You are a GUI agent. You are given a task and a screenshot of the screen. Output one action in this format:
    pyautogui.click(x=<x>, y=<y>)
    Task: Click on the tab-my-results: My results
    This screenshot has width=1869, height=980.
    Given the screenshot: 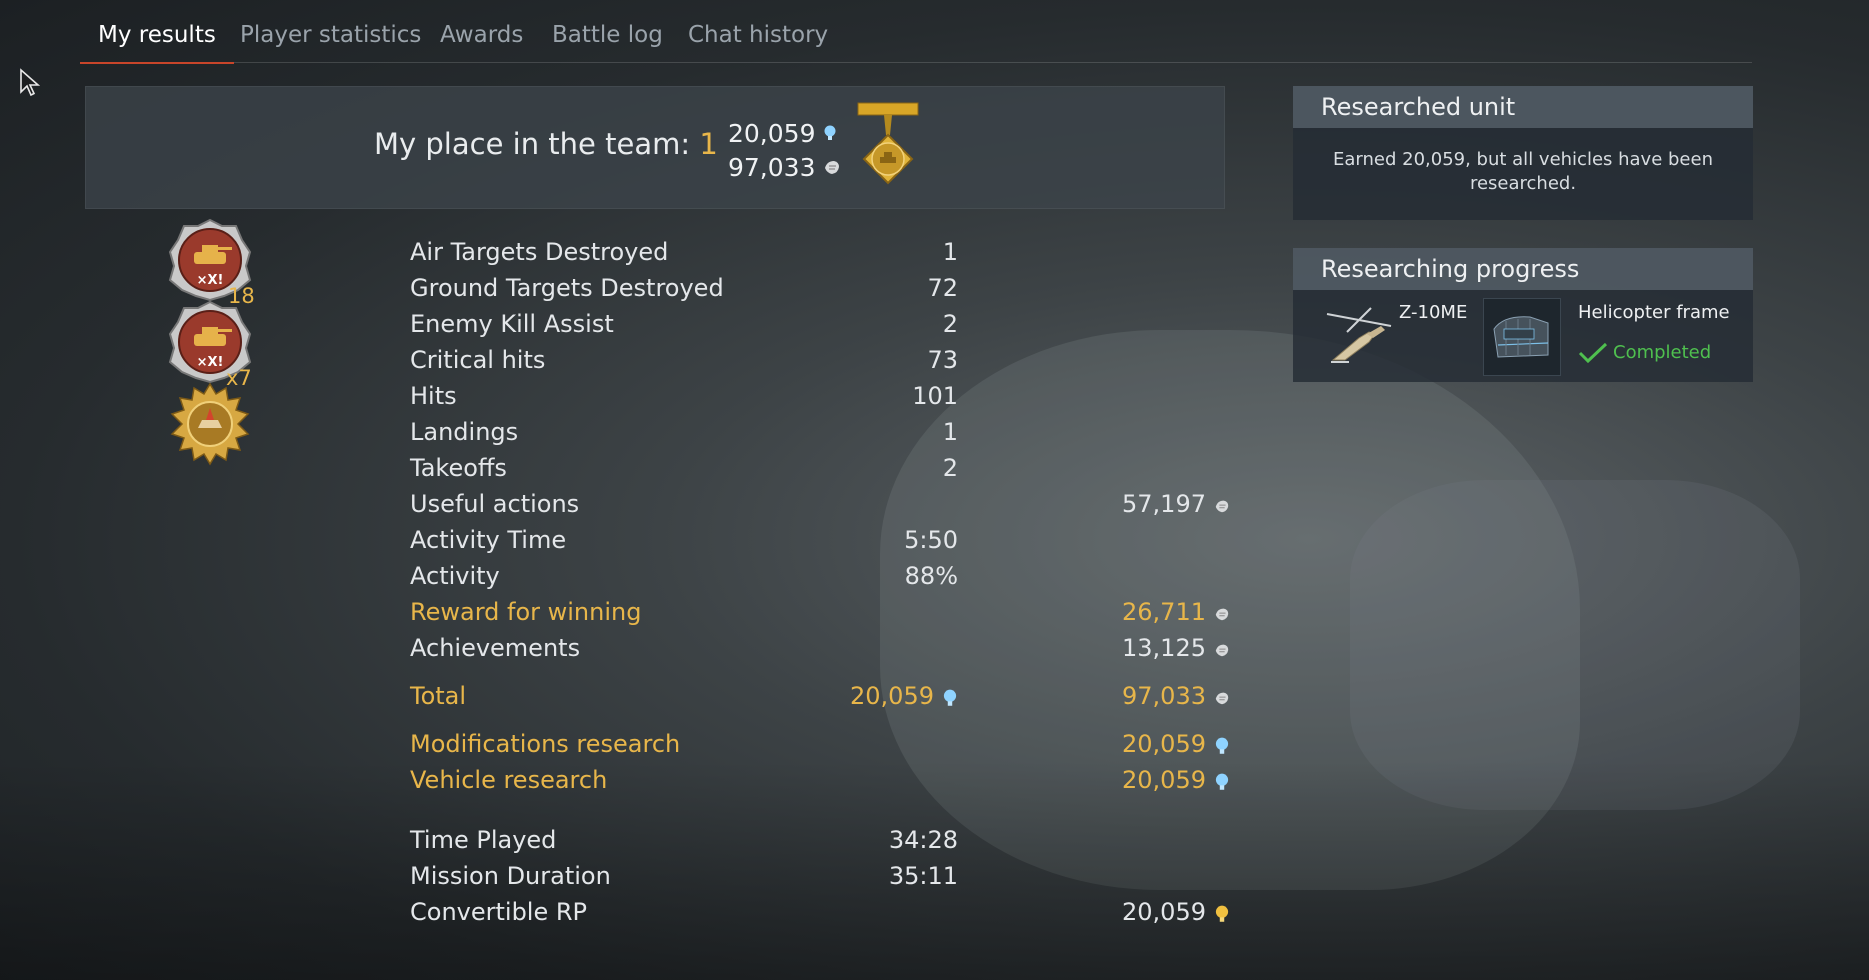 What is the action you would take?
    pyautogui.click(x=157, y=39)
    